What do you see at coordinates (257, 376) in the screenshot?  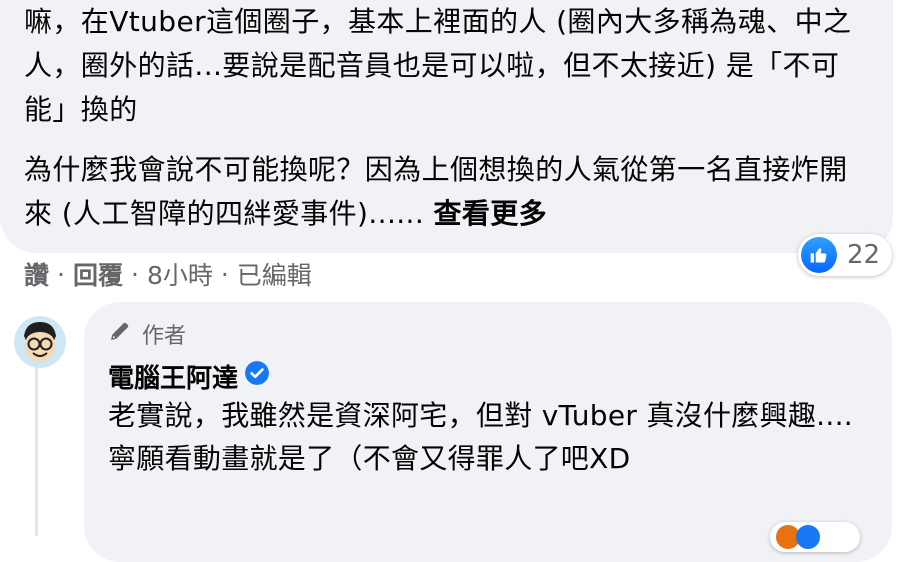 I see `verified-check-icon` at bounding box center [257, 376].